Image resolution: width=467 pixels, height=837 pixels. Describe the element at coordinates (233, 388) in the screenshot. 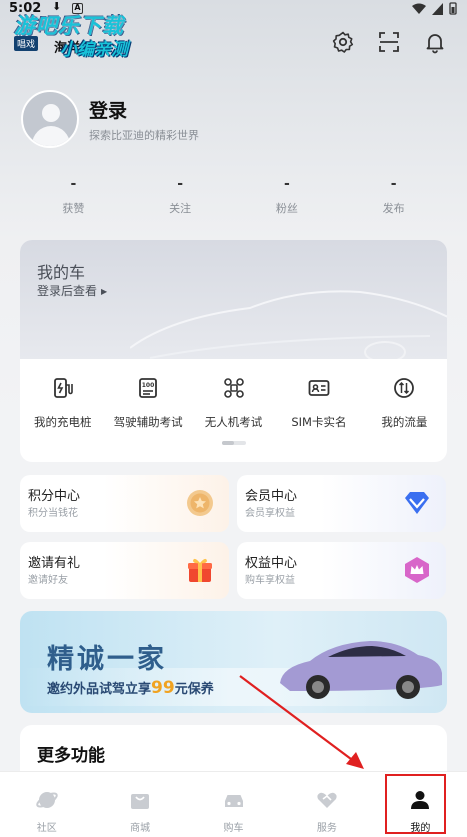

I see `drone-icon` at that location.